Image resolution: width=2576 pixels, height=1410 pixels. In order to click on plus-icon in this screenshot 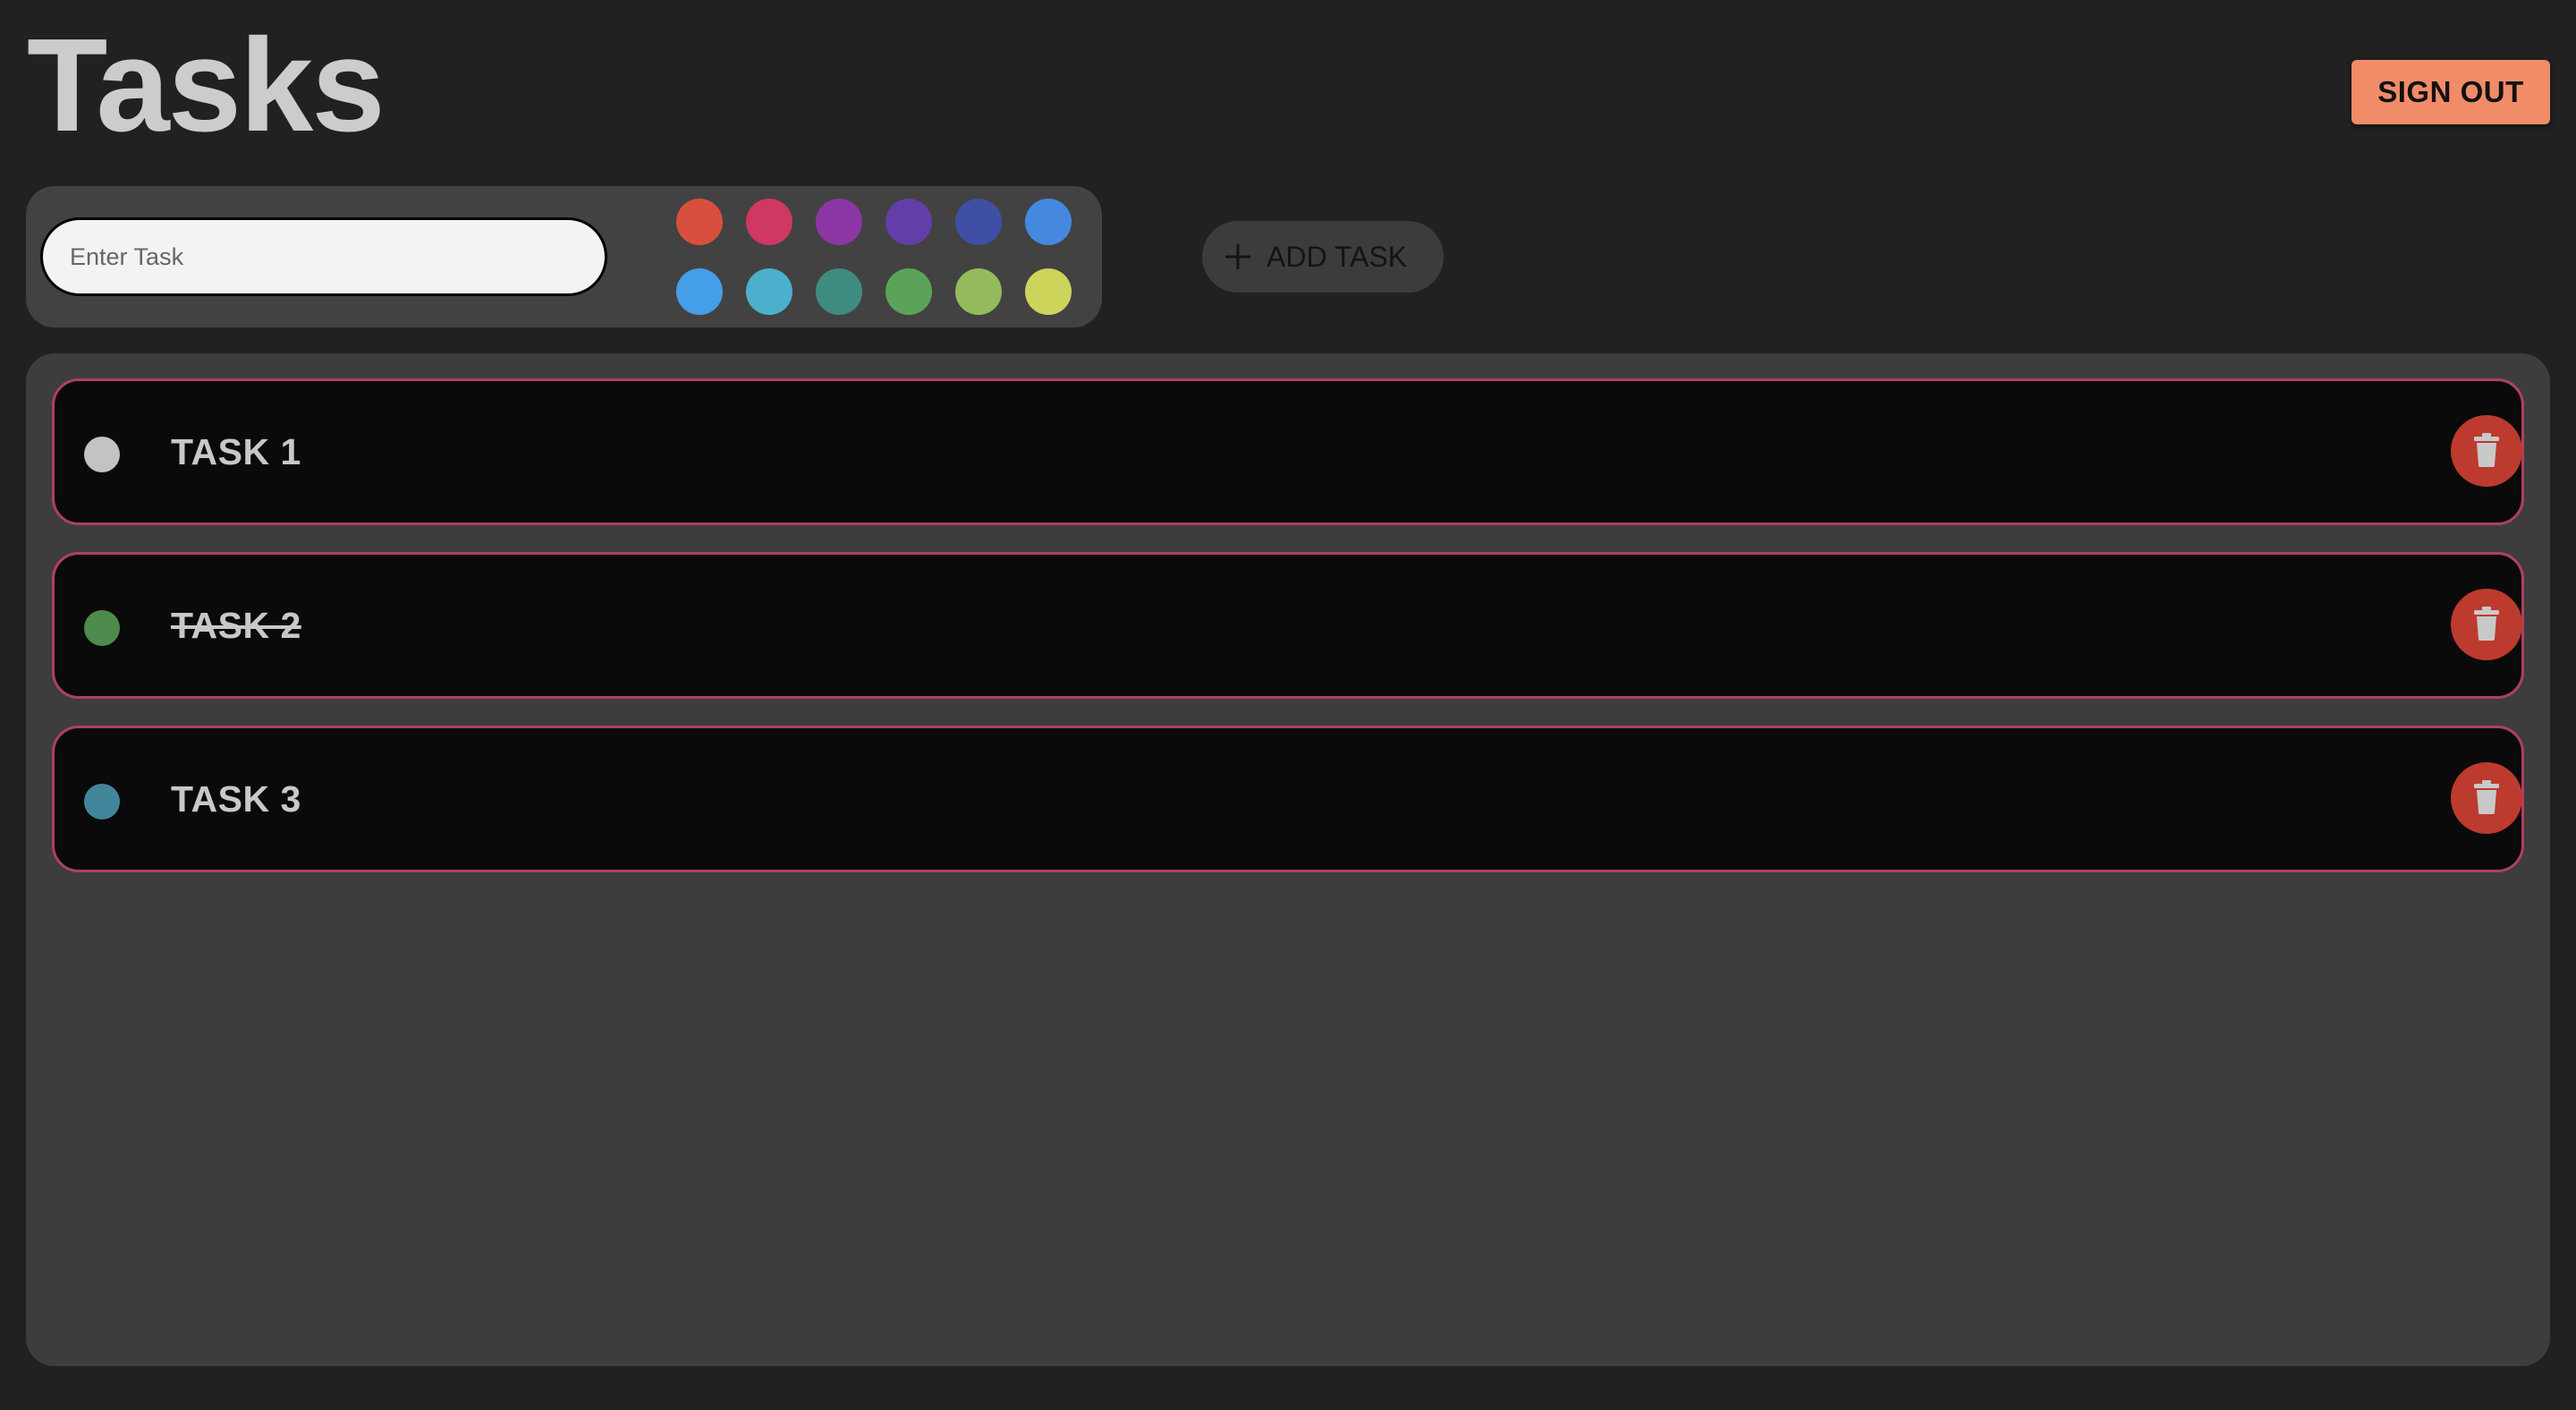, I will do `click(1238, 257)`.